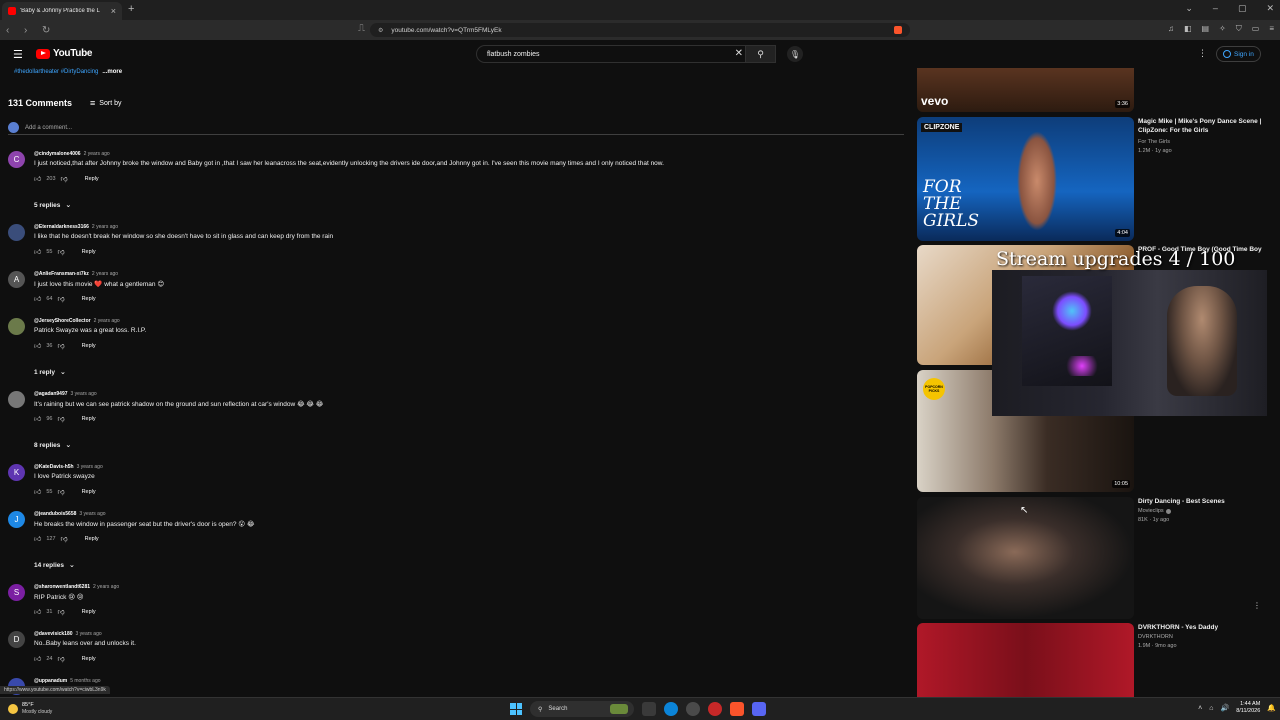  What do you see at coordinates (1215, 8) in the screenshot?
I see `minimize-icon: –` at bounding box center [1215, 8].